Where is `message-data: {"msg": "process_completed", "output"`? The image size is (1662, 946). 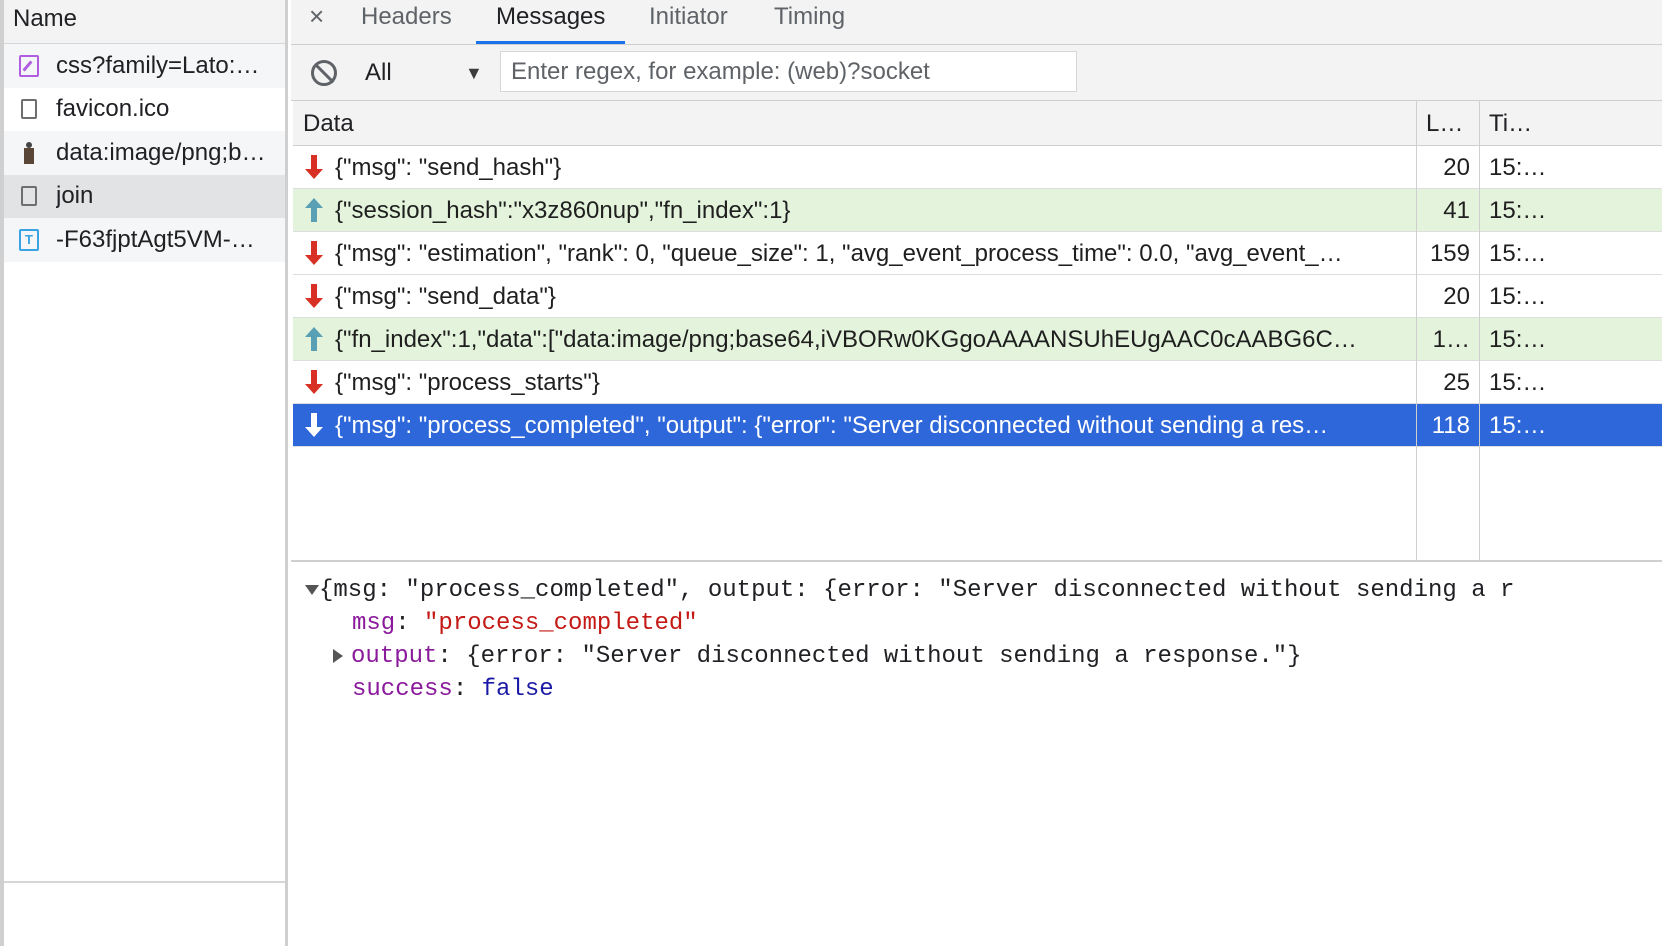
message-data: {"msg": "process_completed", "output" is located at coordinates (832, 425).